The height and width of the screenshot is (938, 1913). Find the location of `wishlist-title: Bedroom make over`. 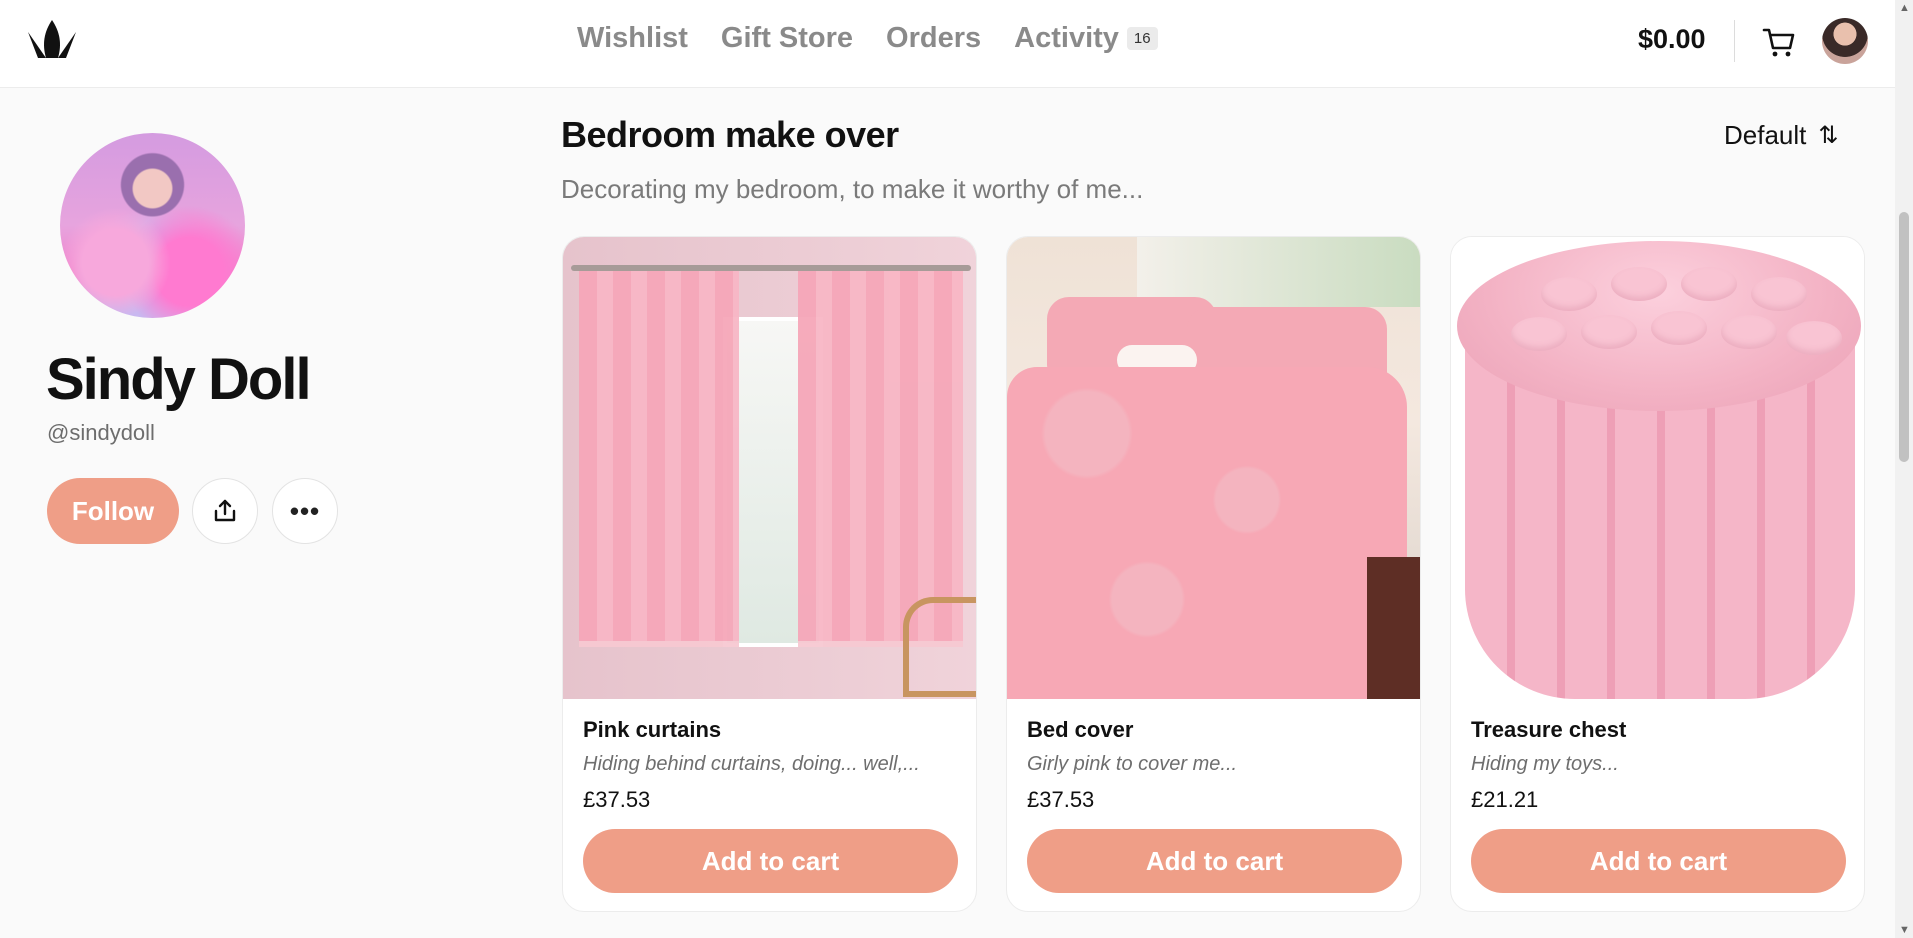

wishlist-title: Bedroom make over is located at coordinates (730, 134).